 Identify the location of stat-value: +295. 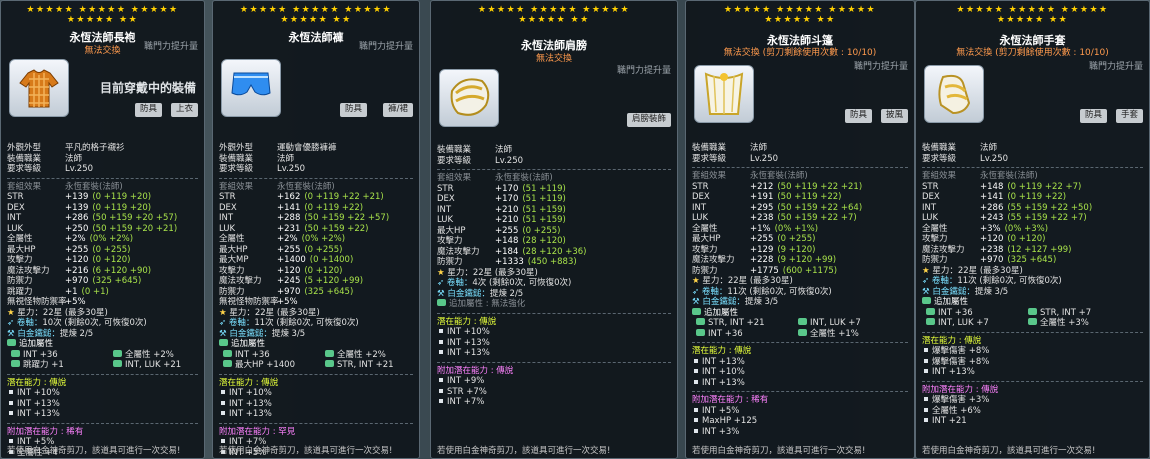
(762, 207).